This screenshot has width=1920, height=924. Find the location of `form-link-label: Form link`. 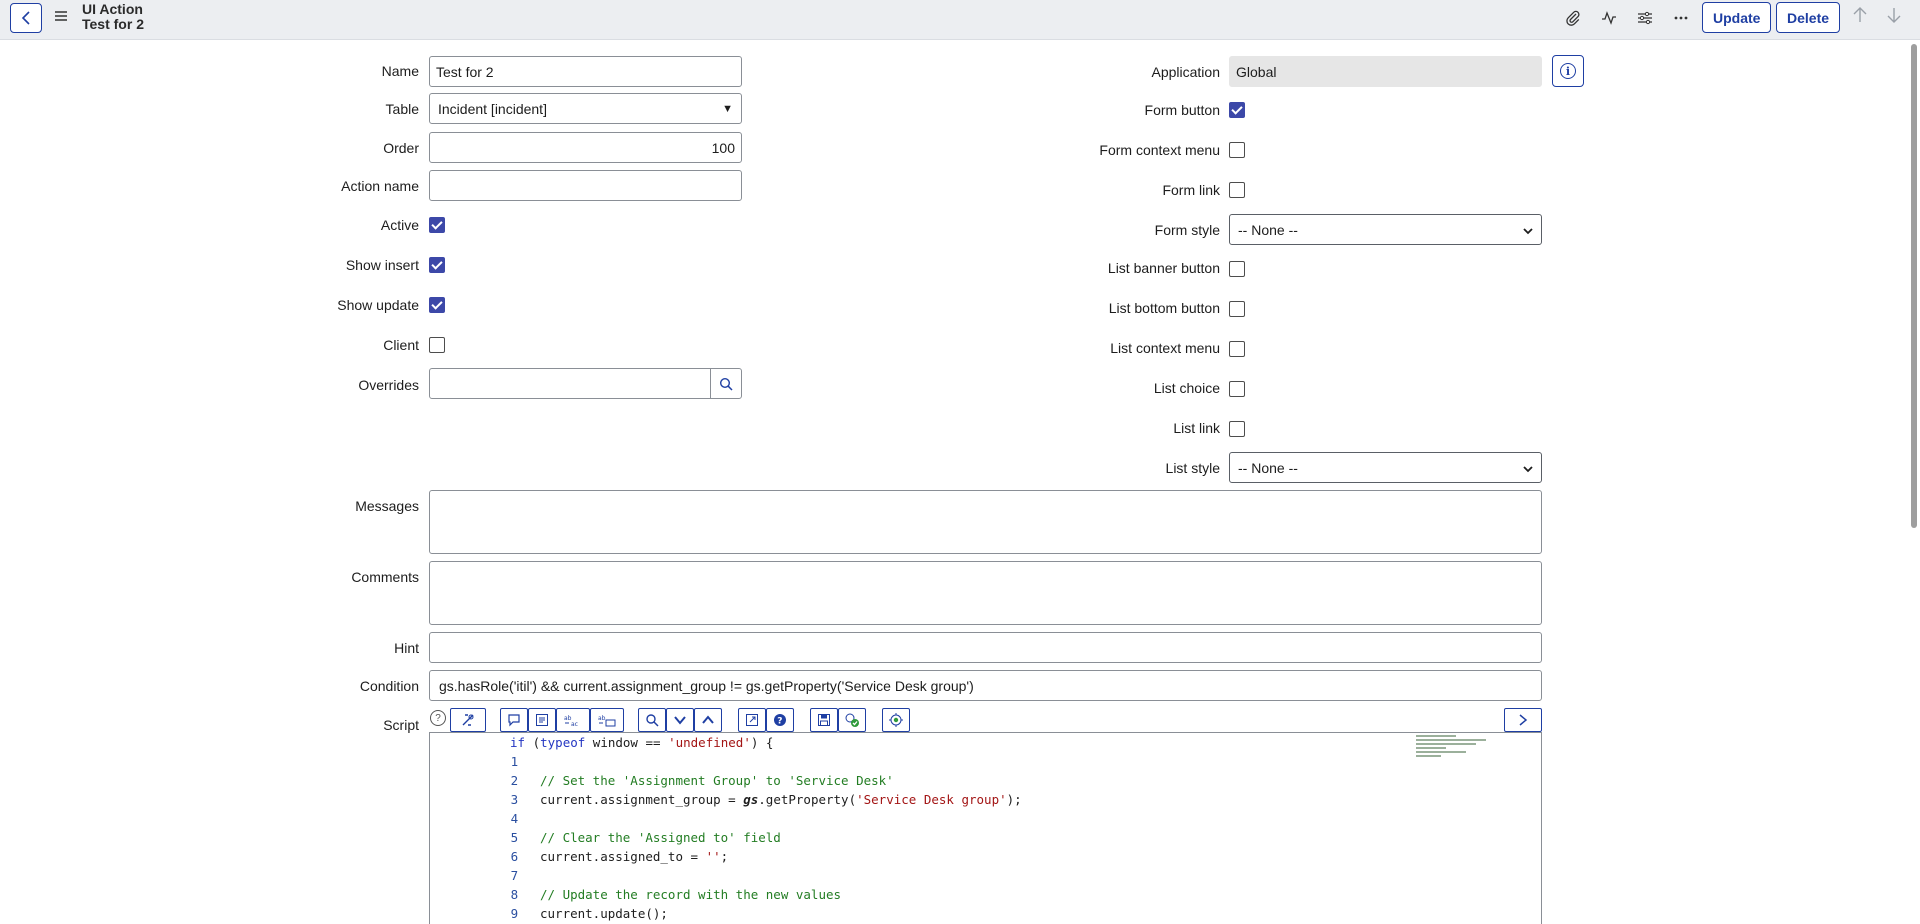

form-link-label: Form link is located at coordinates (1191, 190).